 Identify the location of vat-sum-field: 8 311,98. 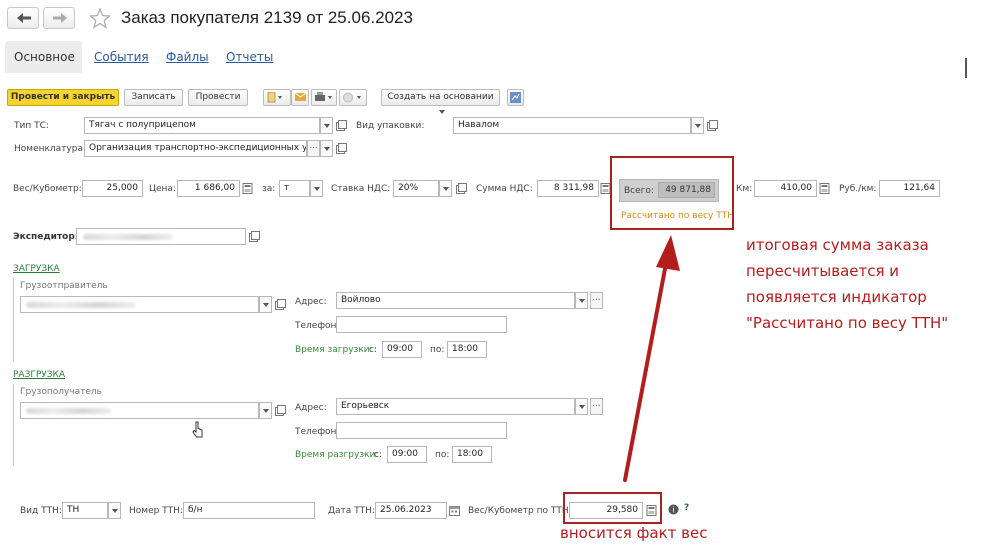
(568, 188).